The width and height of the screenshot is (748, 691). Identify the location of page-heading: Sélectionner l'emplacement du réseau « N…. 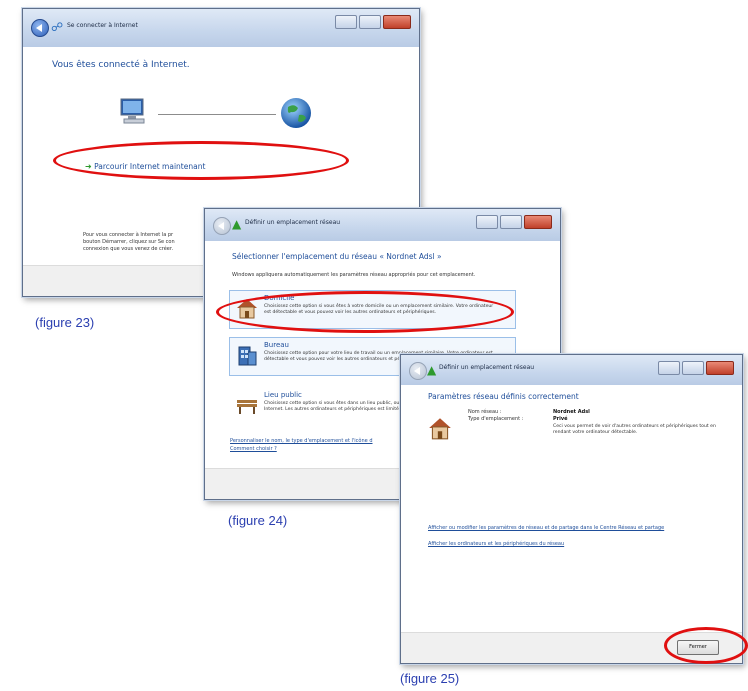
(337, 256).